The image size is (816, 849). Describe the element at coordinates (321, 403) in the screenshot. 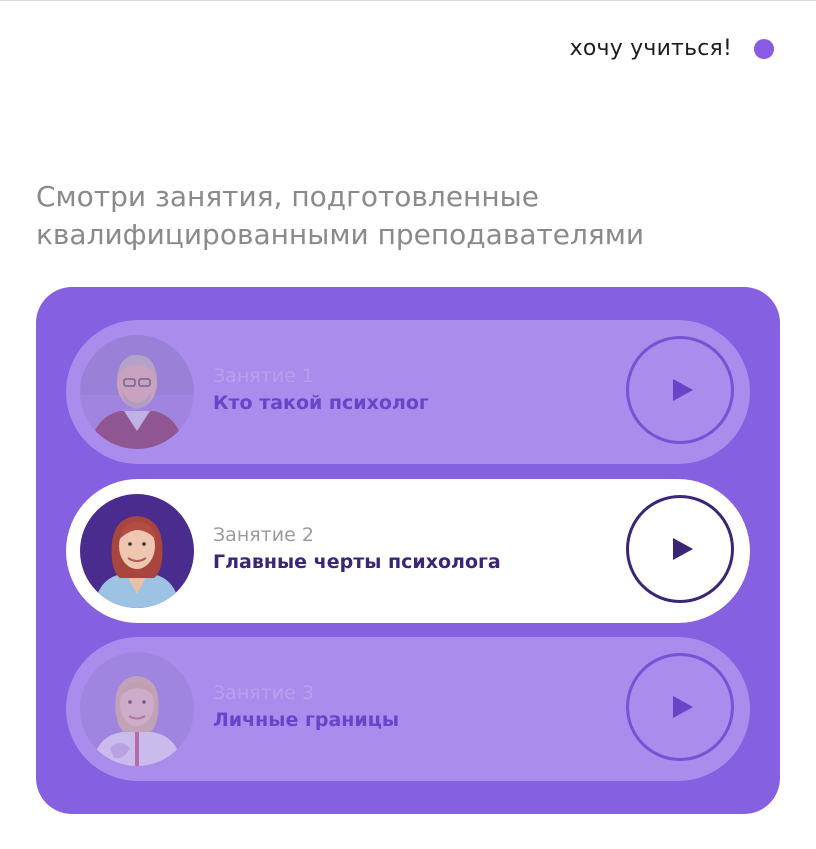

I see `lesson-title: Кто такой психолог` at that location.